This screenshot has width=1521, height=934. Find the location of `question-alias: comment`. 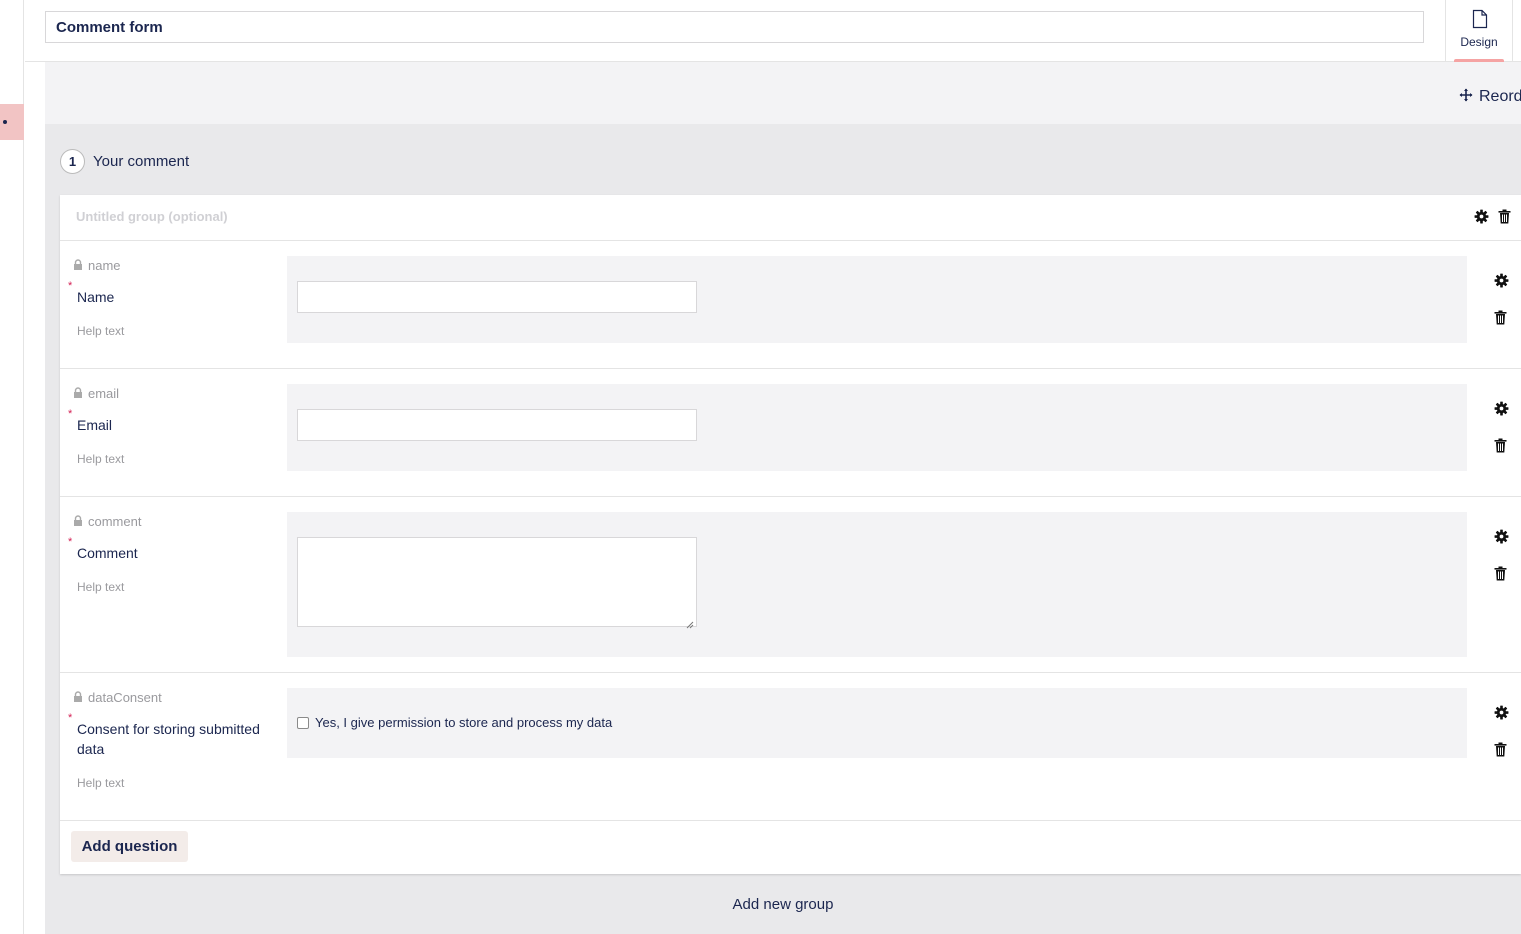

question-alias: comment is located at coordinates (107, 521).